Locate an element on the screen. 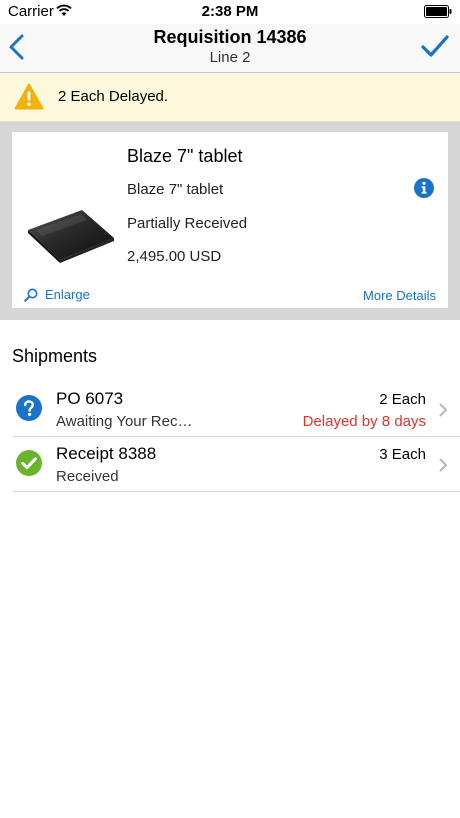 The height and width of the screenshot is (818, 460). checkmark-done-icon is located at coordinates (435, 47).